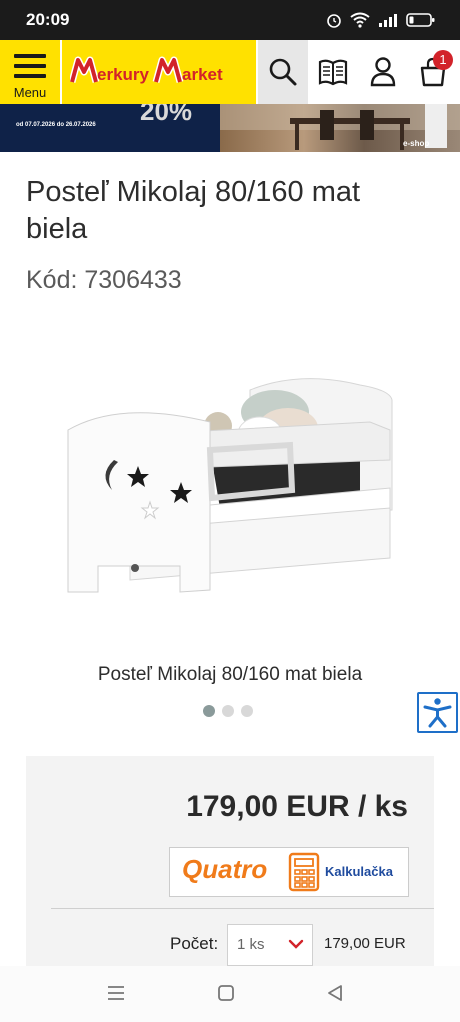  I want to click on recents-icon, so click(116, 993).